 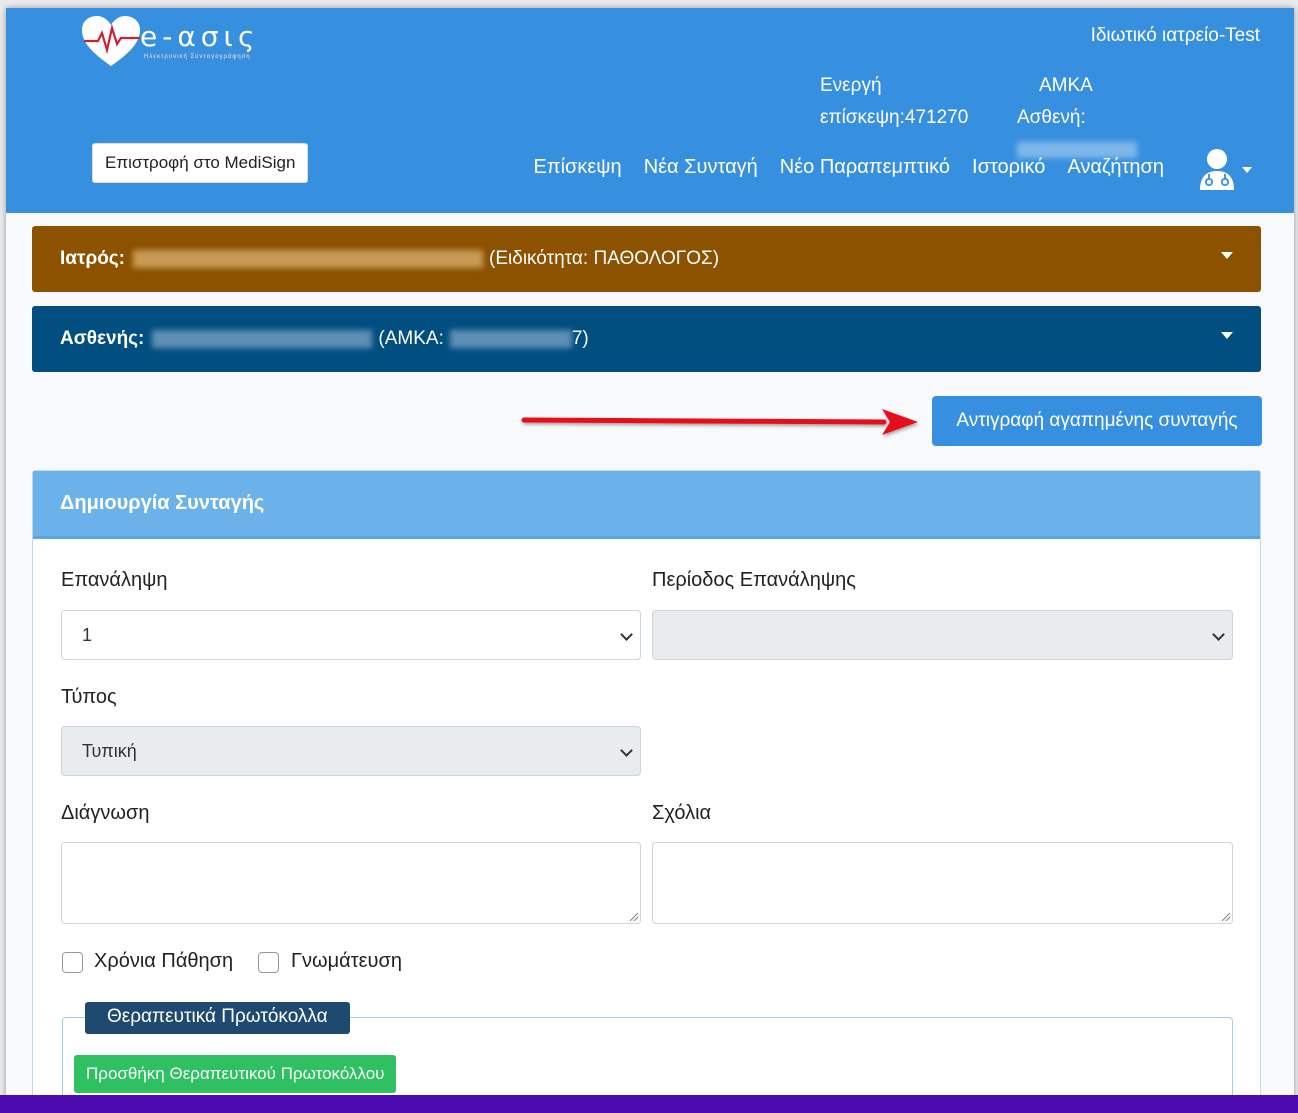 What do you see at coordinates (719, 422) in the screenshot?
I see `red-arrow-annotation-icon` at bounding box center [719, 422].